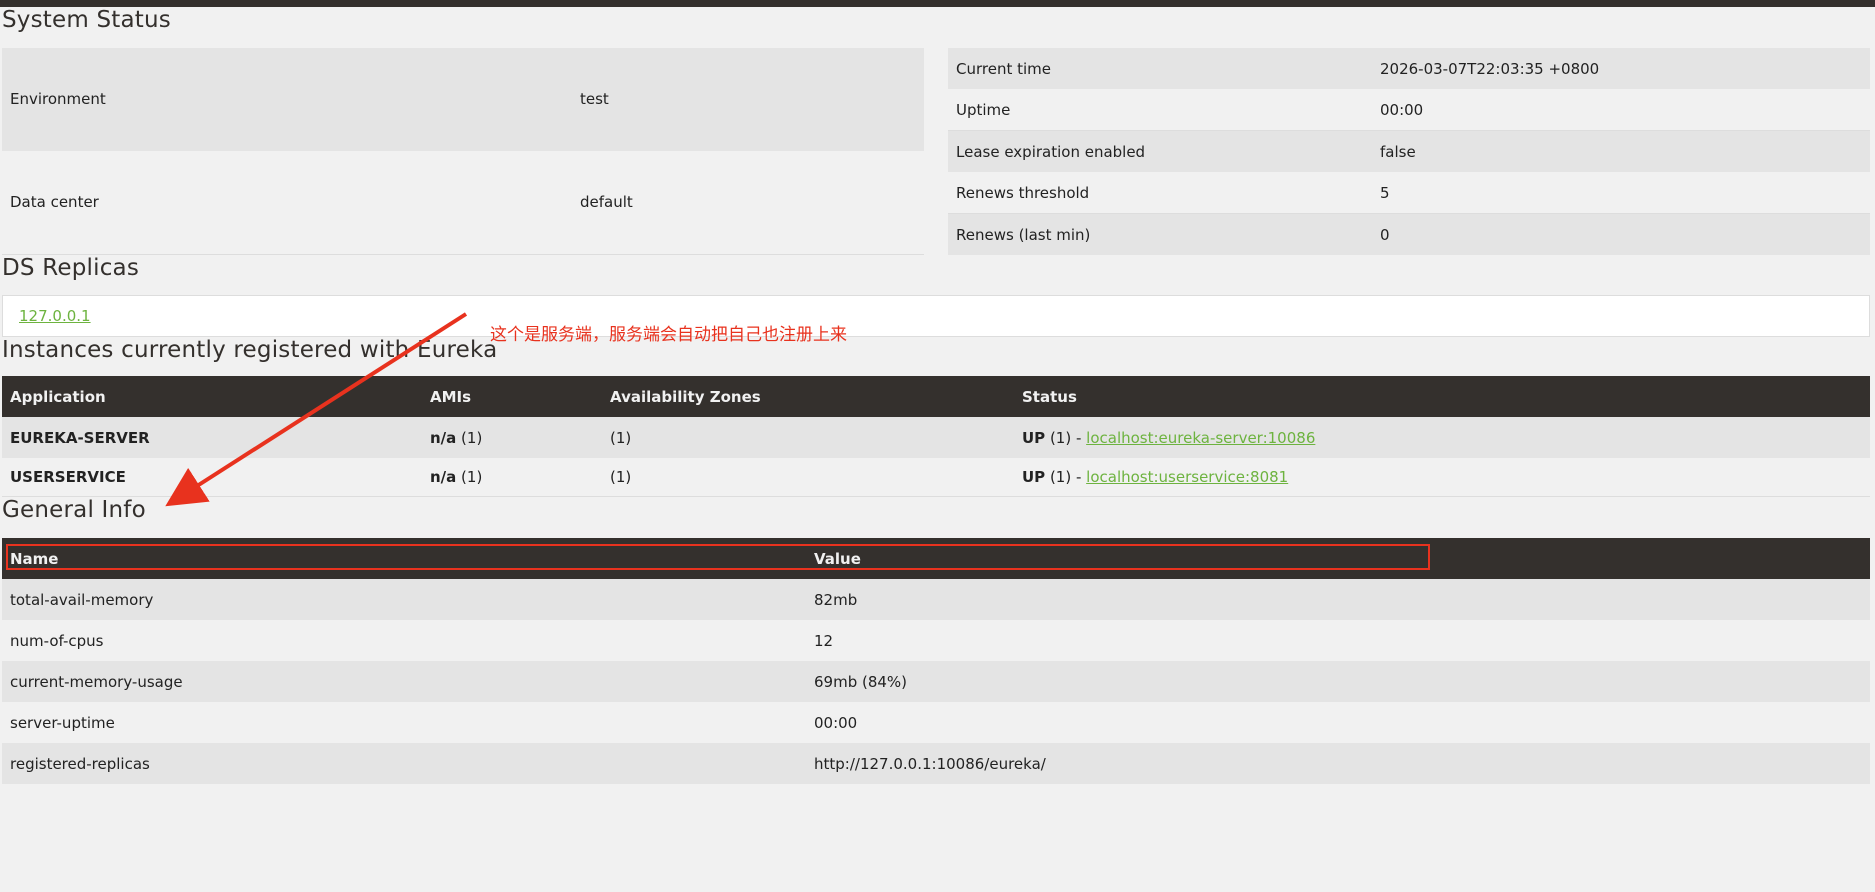 The width and height of the screenshot is (1875, 892). I want to click on status-label: Renews threshold, so click(1160, 193).